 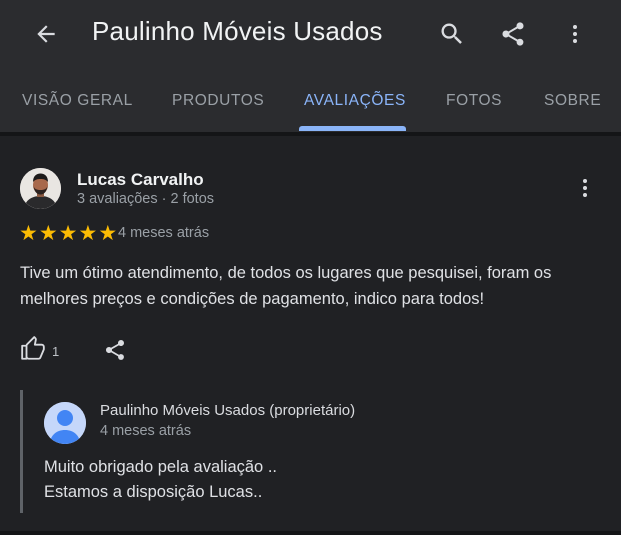 I want to click on app-bar: Paulinho Móveis Usados, so click(x=310, y=34).